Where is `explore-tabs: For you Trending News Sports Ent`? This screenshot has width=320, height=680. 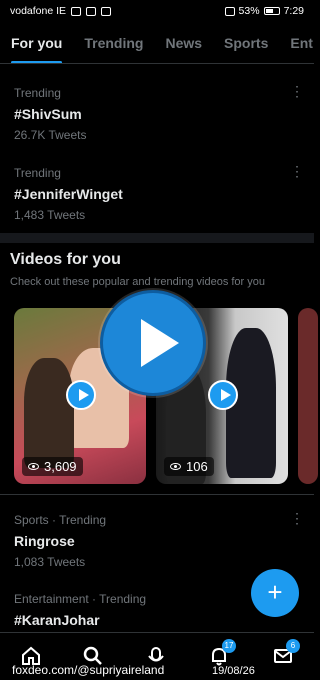 explore-tabs: For you Trending News Sports Ent is located at coordinates (157, 43).